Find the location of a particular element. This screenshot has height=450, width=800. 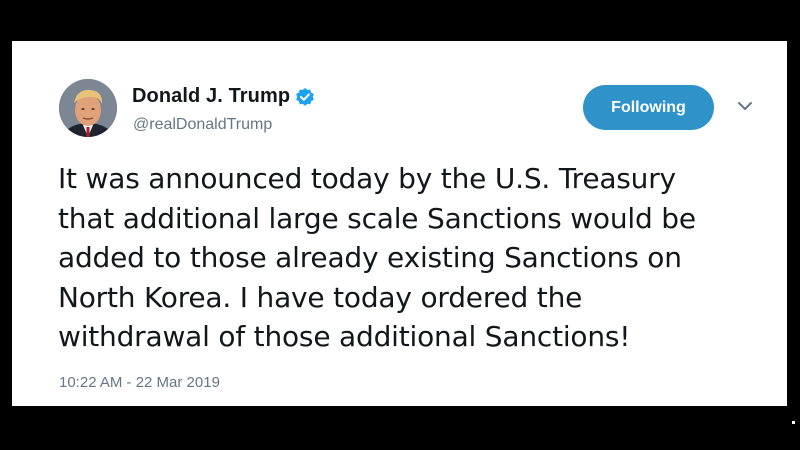

avatar is located at coordinates (88, 108).